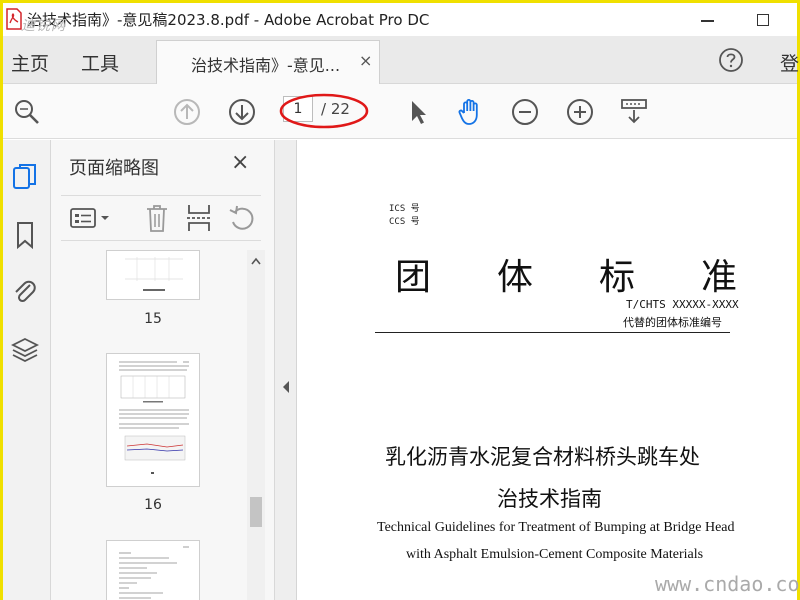 The width and height of the screenshot is (800, 600). Describe the element at coordinates (242, 112) in the screenshot. I see `next-page-icon` at that location.